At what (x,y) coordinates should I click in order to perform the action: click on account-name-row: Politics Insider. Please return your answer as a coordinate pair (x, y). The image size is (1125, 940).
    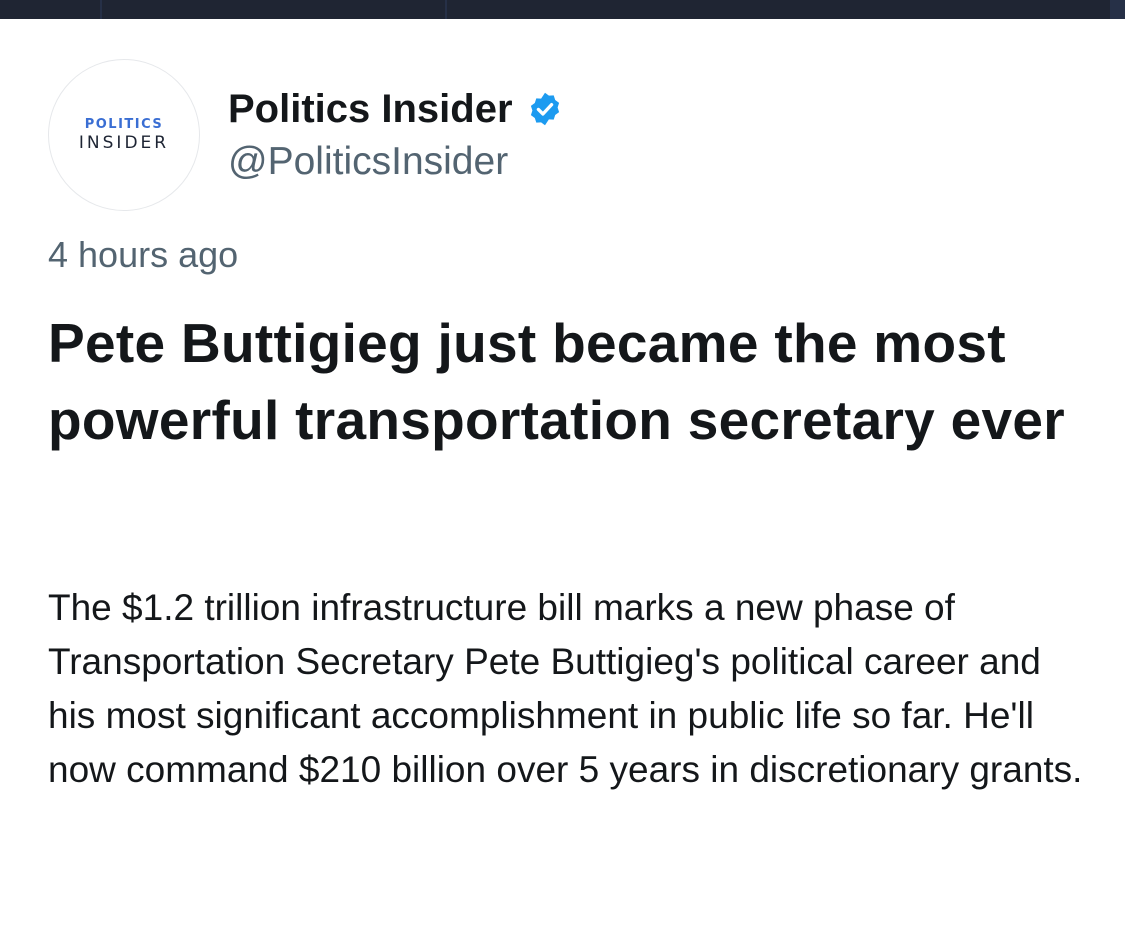
    Looking at the image, I should click on (395, 109).